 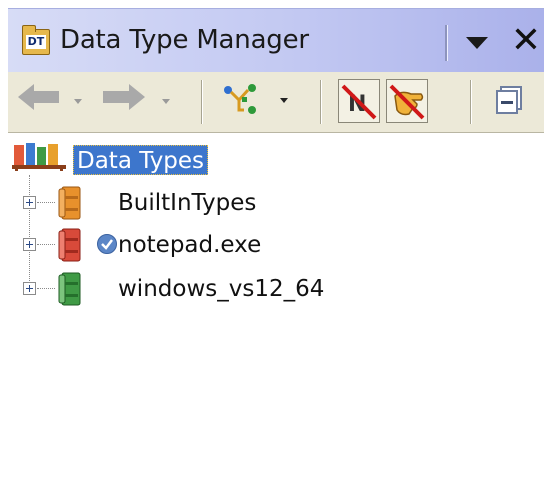 What do you see at coordinates (284, 100) in the screenshot?
I see `merge-dropdown` at bounding box center [284, 100].